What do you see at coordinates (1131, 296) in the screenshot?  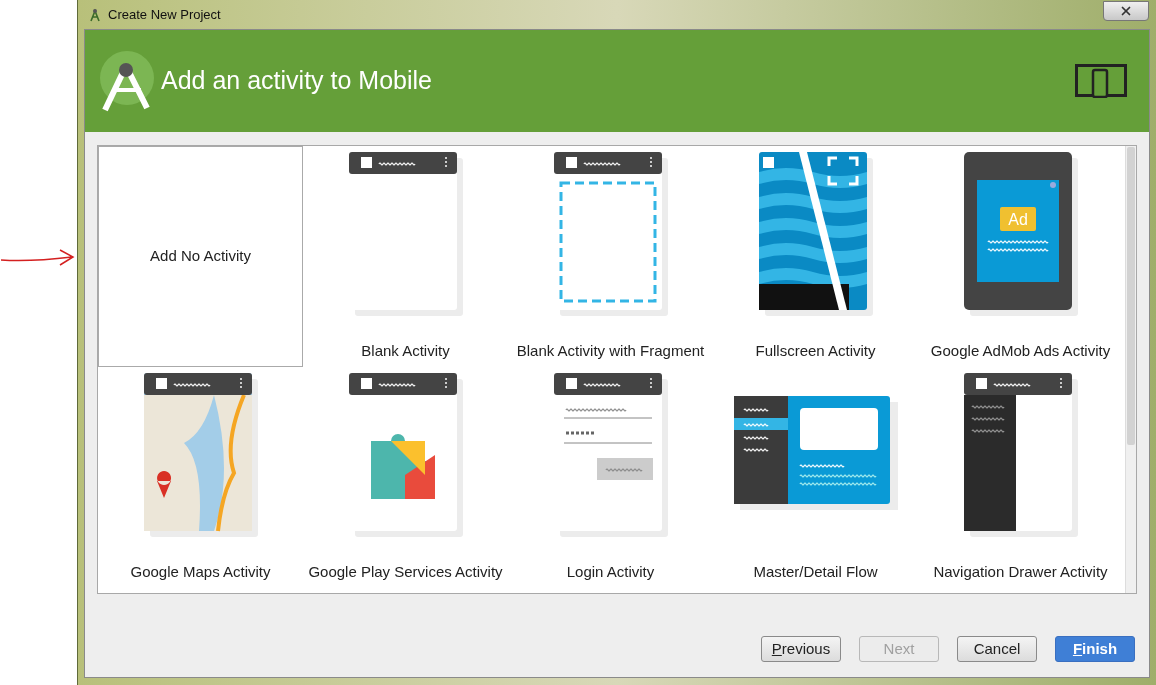 I see `scrollbar-thumb` at bounding box center [1131, 296].